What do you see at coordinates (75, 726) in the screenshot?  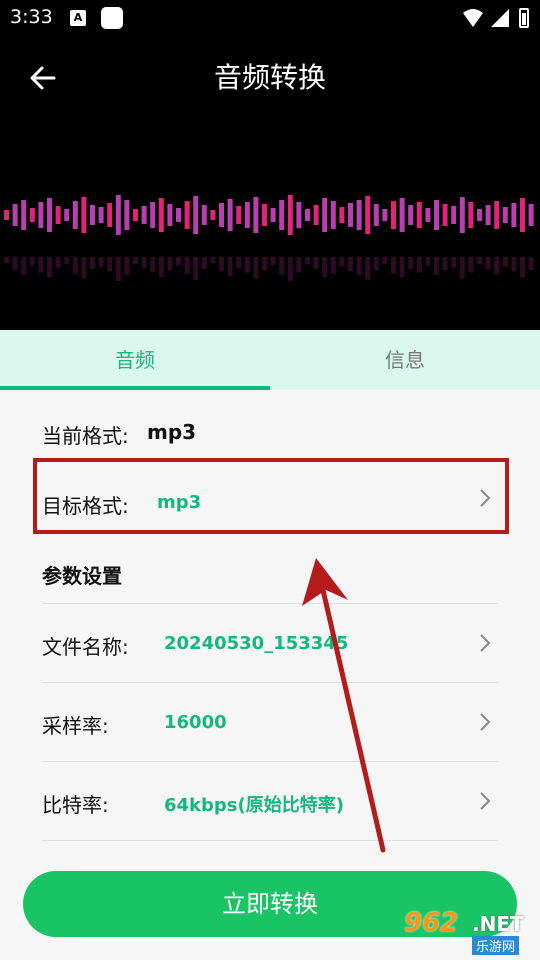 I see `param-label: 采样率:` at bounding box center [75, 726].